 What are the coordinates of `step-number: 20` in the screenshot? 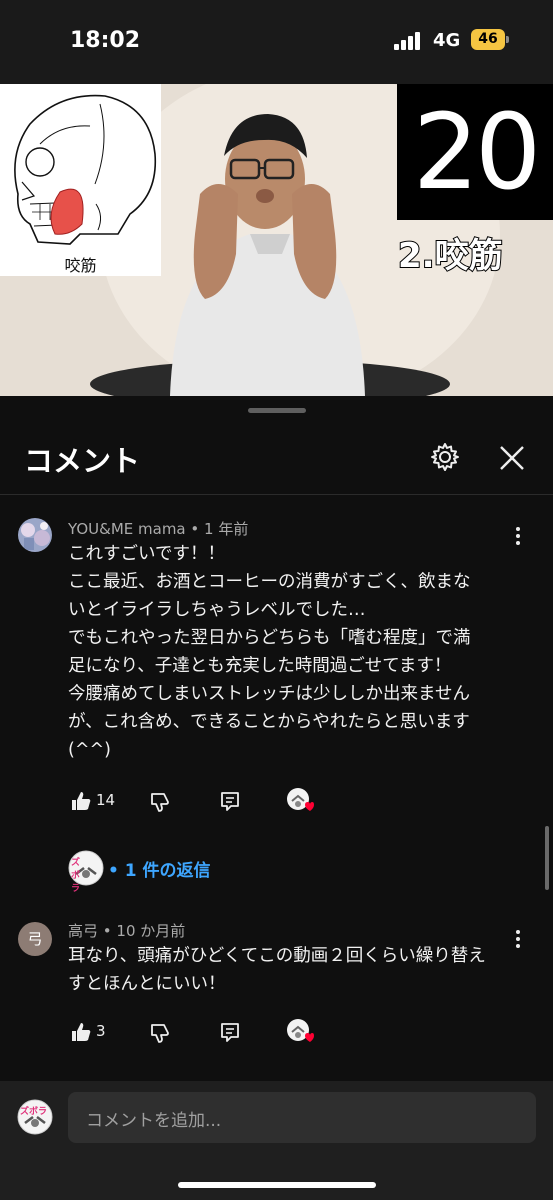 It's located at (476, 152).